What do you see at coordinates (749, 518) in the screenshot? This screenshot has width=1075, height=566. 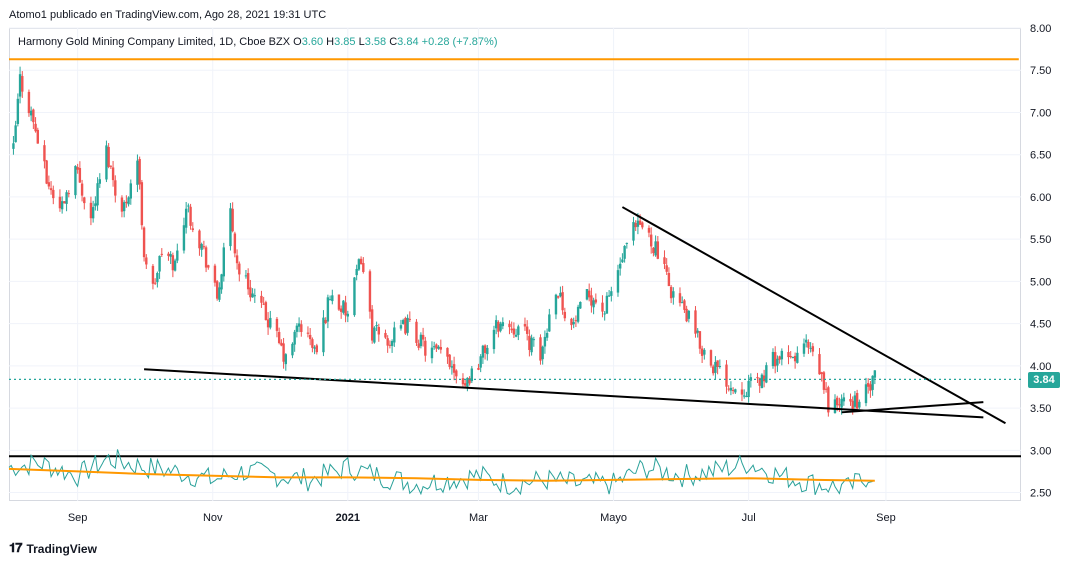 I see `x-tick-label: Jul` at bounding box center [749, 518].